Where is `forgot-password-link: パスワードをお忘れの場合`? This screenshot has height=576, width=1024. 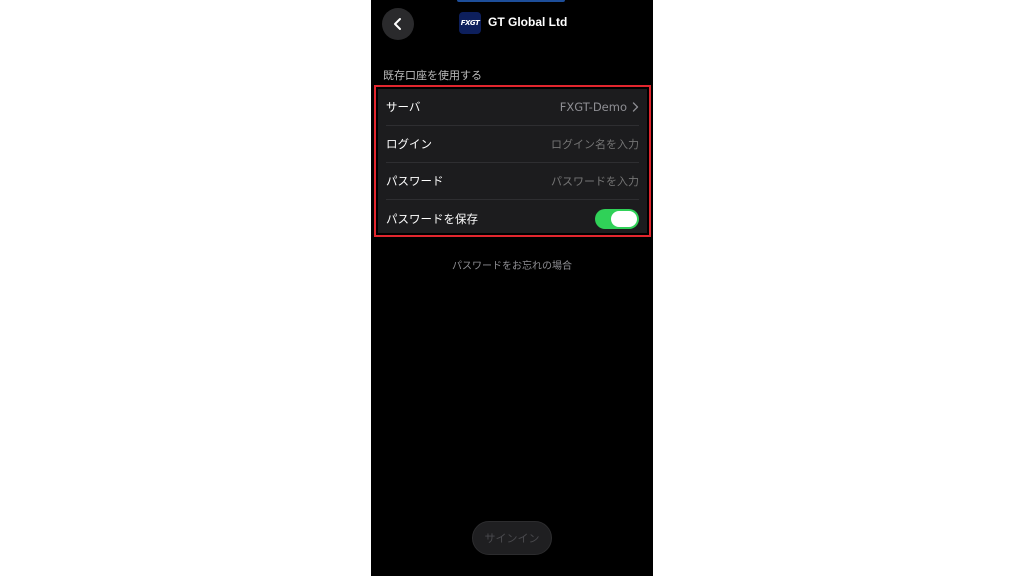
forgot-password-link: パスワードをお忘れの場合 is located at coordinates (512, 264).